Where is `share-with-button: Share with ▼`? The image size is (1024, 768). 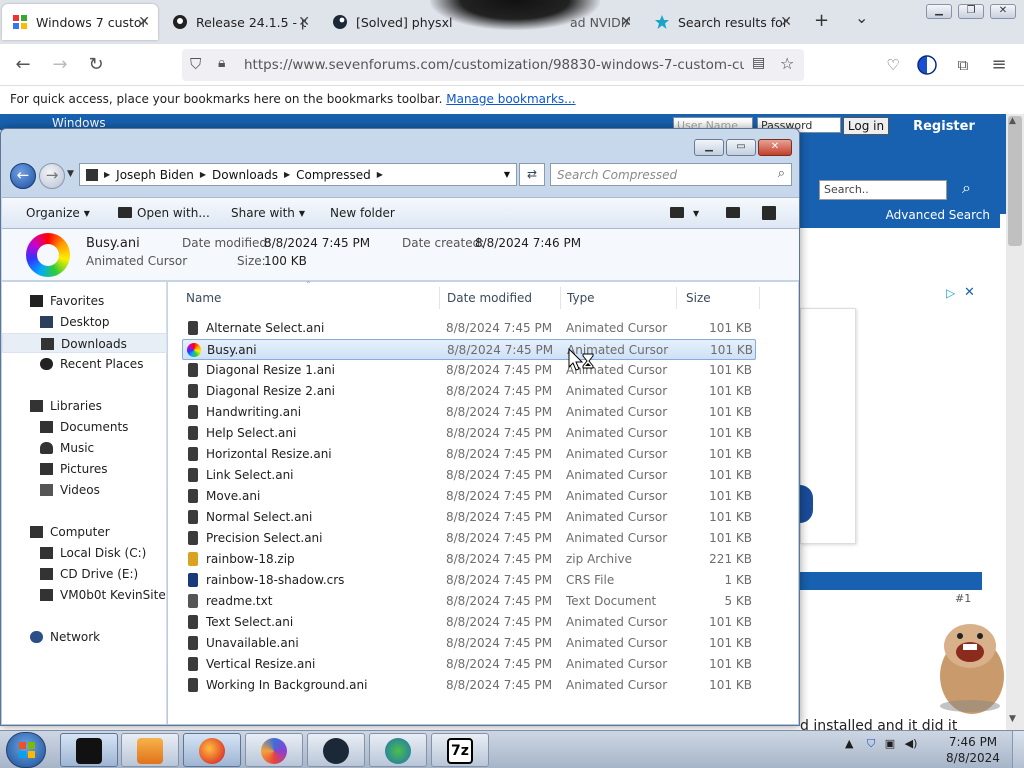 share-with-button: Share with ▼ is located at coordinates (268, 213).